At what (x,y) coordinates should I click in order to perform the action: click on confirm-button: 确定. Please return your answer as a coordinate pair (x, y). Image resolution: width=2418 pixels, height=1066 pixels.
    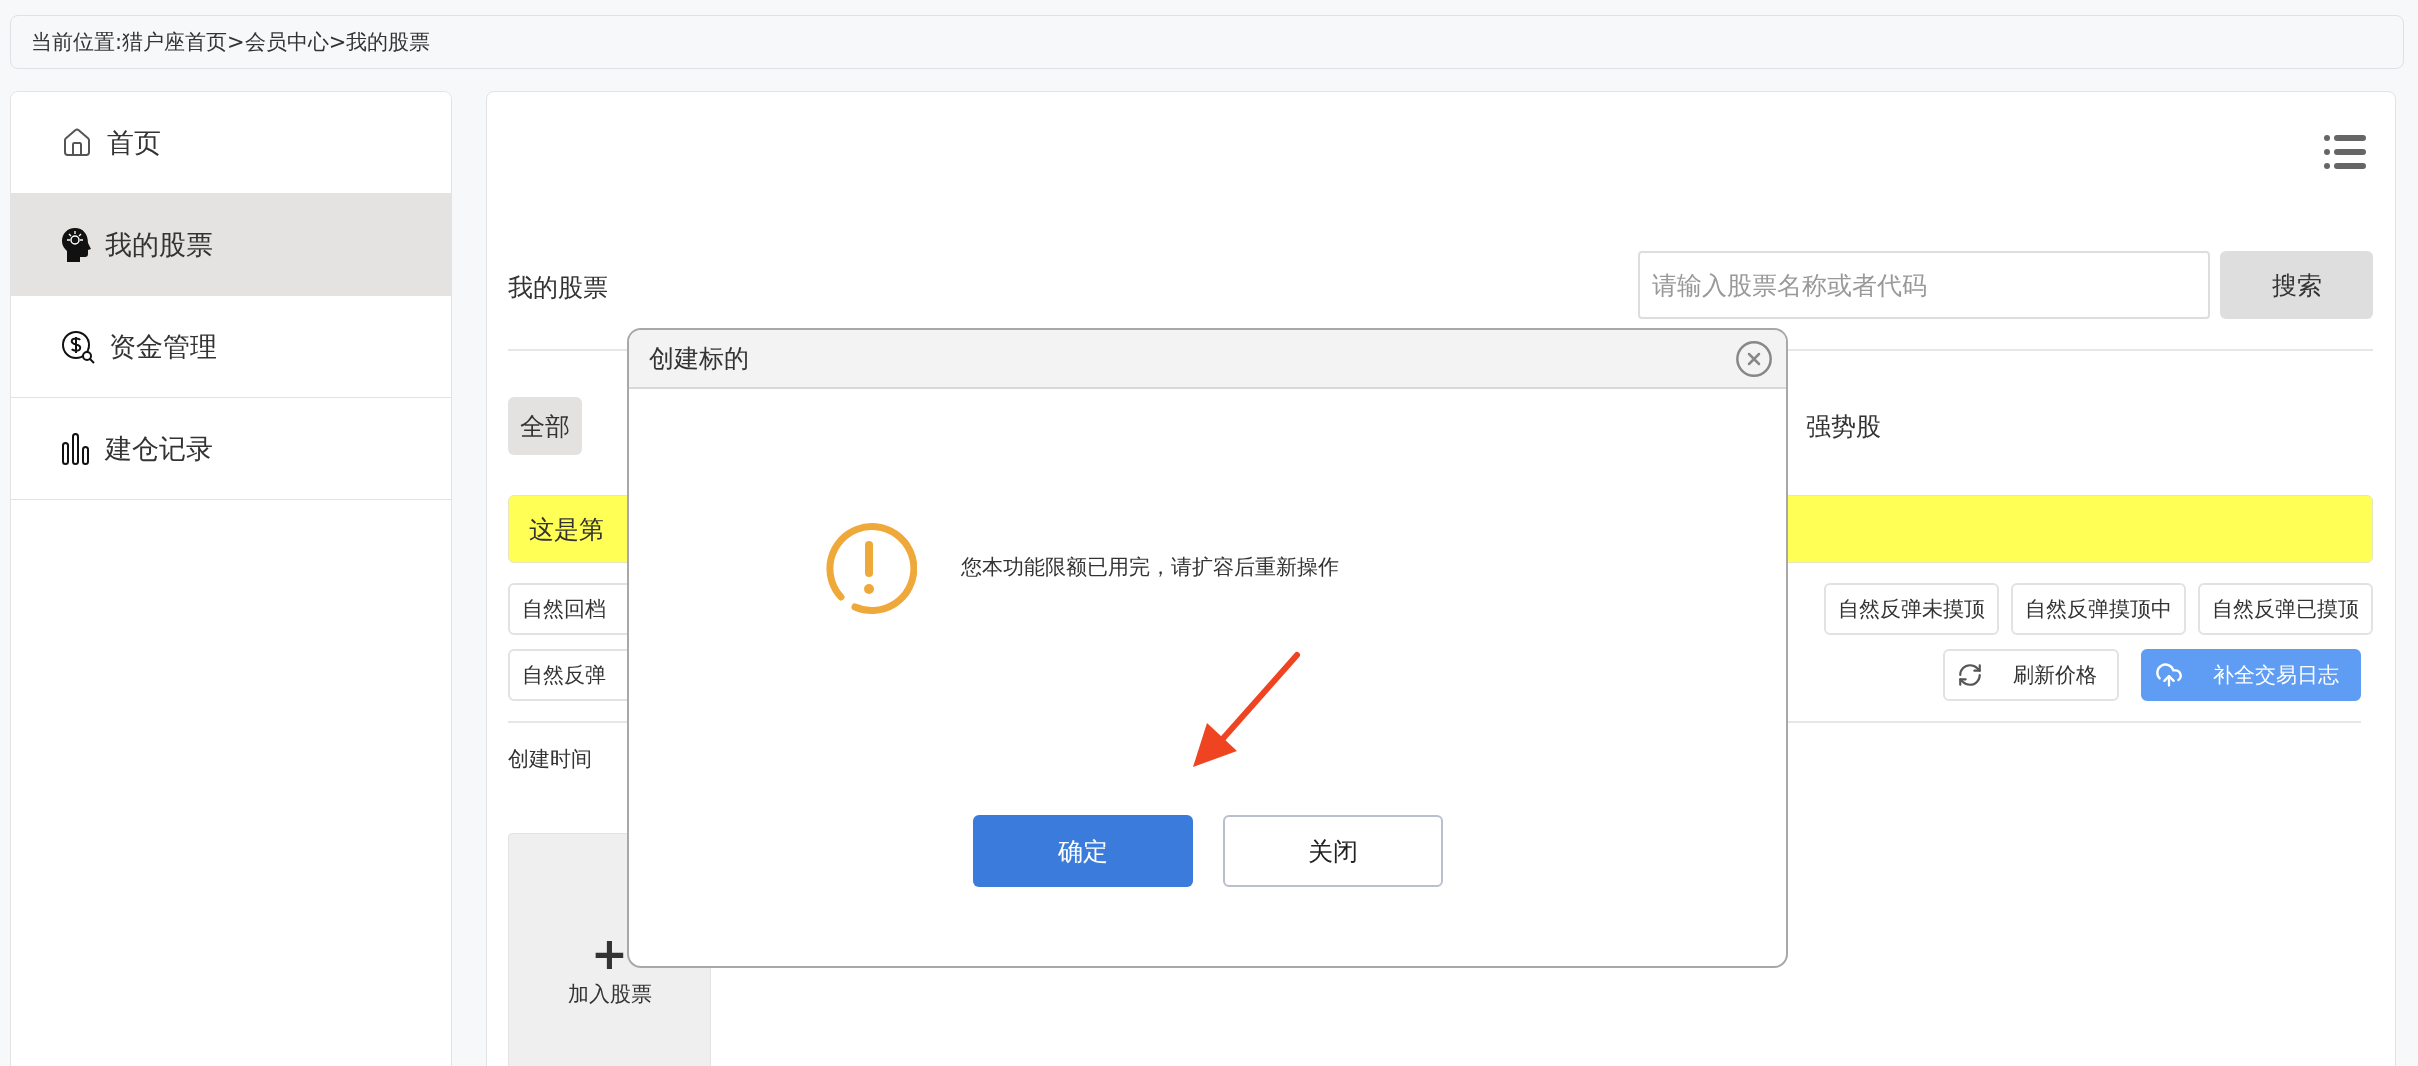
    Looking at the image, I should click on (1082, 851).